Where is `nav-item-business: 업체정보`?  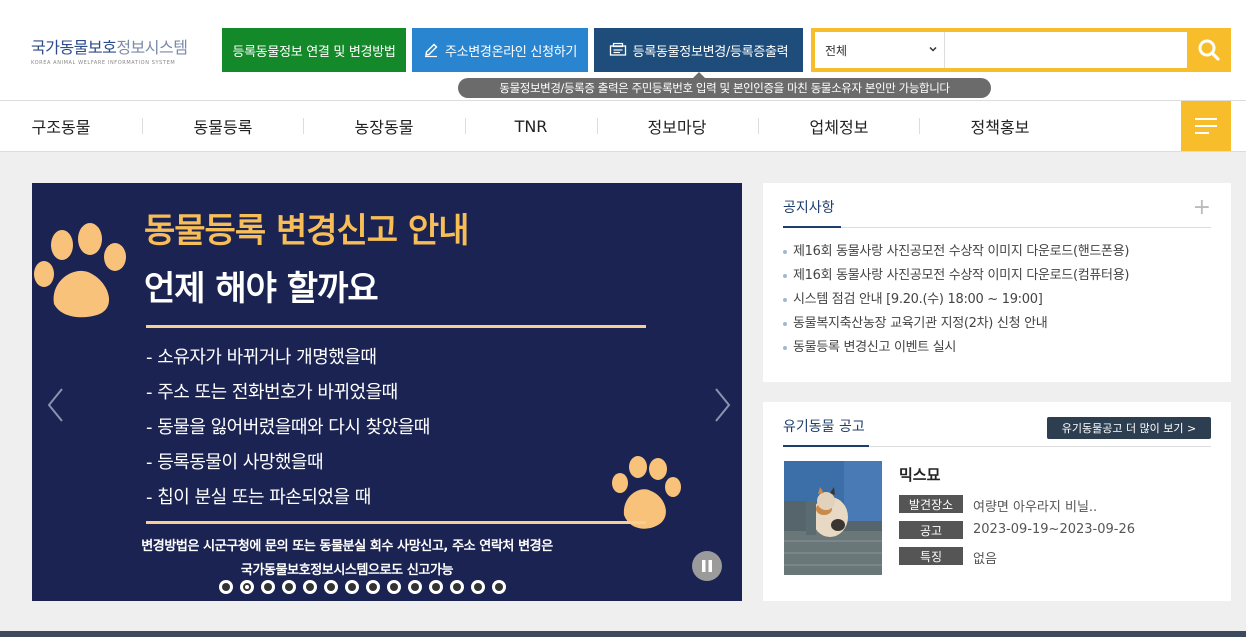 nav-item-business: 업체정보 is located at coordinates (839, 126).